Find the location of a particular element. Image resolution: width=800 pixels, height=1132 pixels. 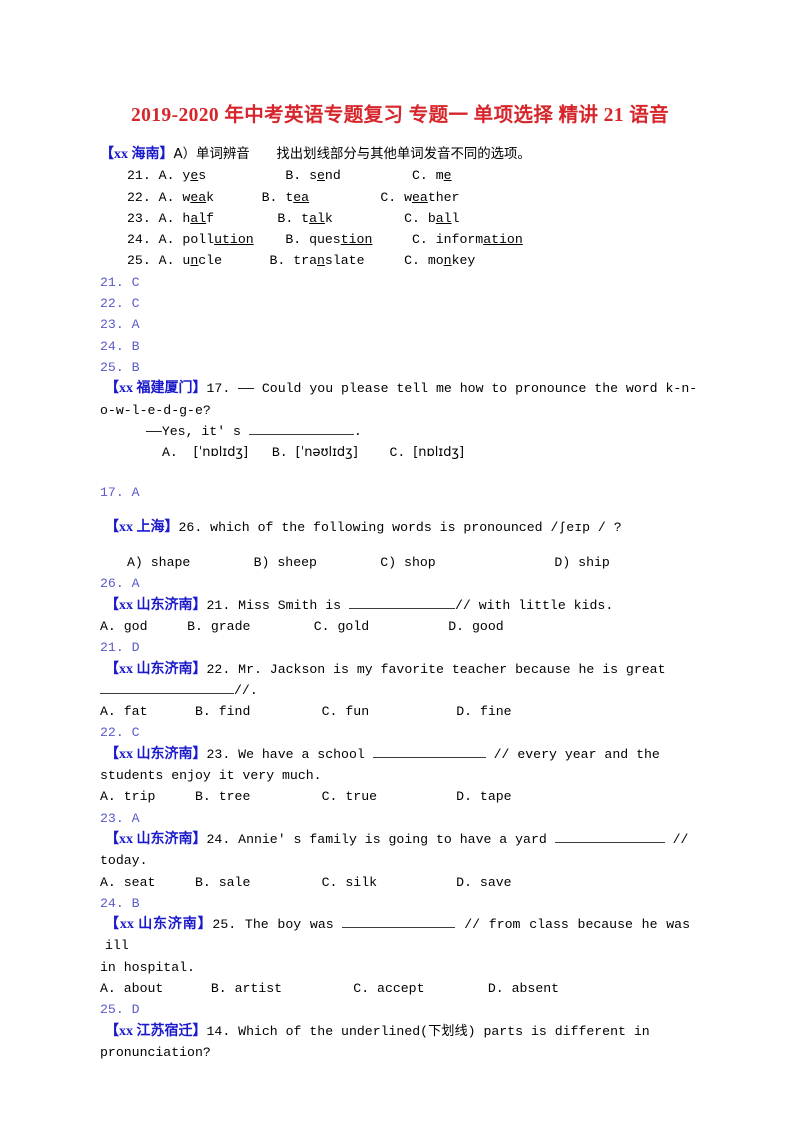

option-word: sheep is located at coordinates (297, 563).